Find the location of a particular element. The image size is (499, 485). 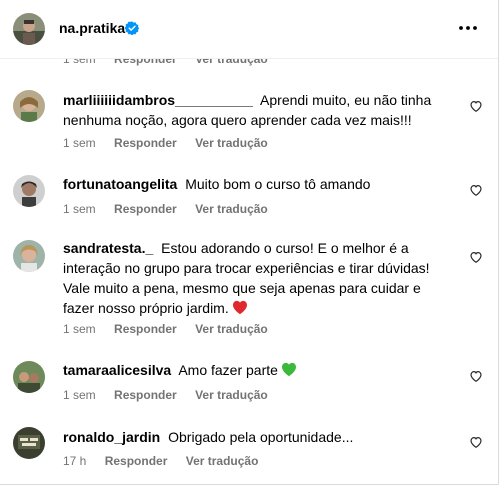

red-heart-icon is located at coordinates (239, 307).